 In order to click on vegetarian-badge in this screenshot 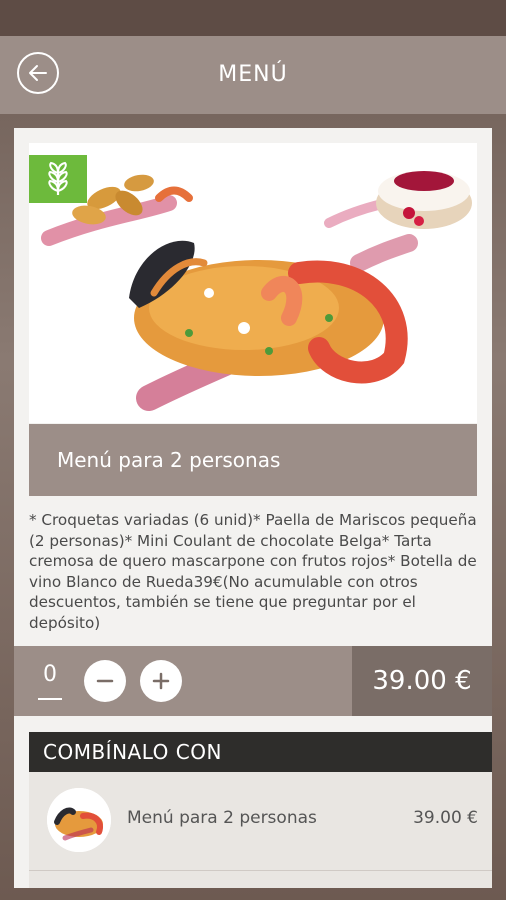, I will do `click(58, 179)`.